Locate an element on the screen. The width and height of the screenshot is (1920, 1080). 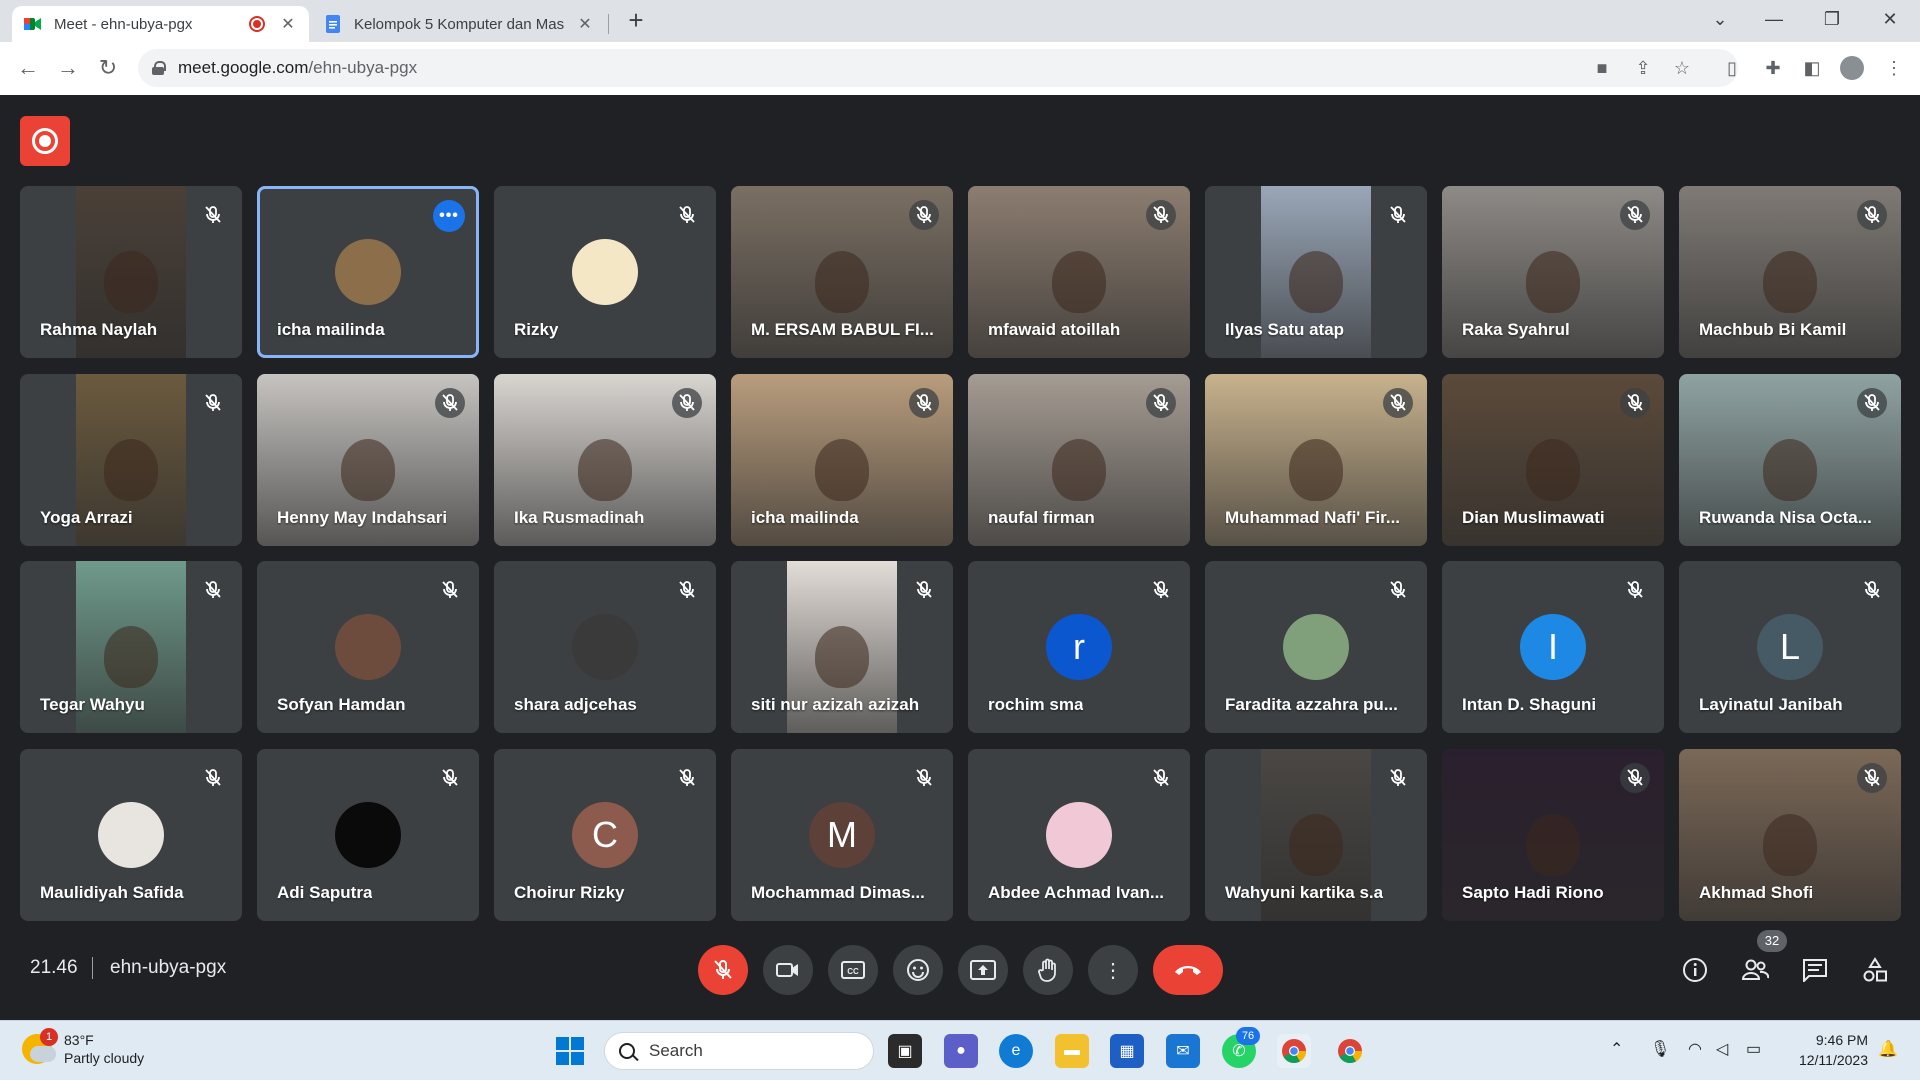
reload-icon: ↻ is located at coordinates (108, 68).